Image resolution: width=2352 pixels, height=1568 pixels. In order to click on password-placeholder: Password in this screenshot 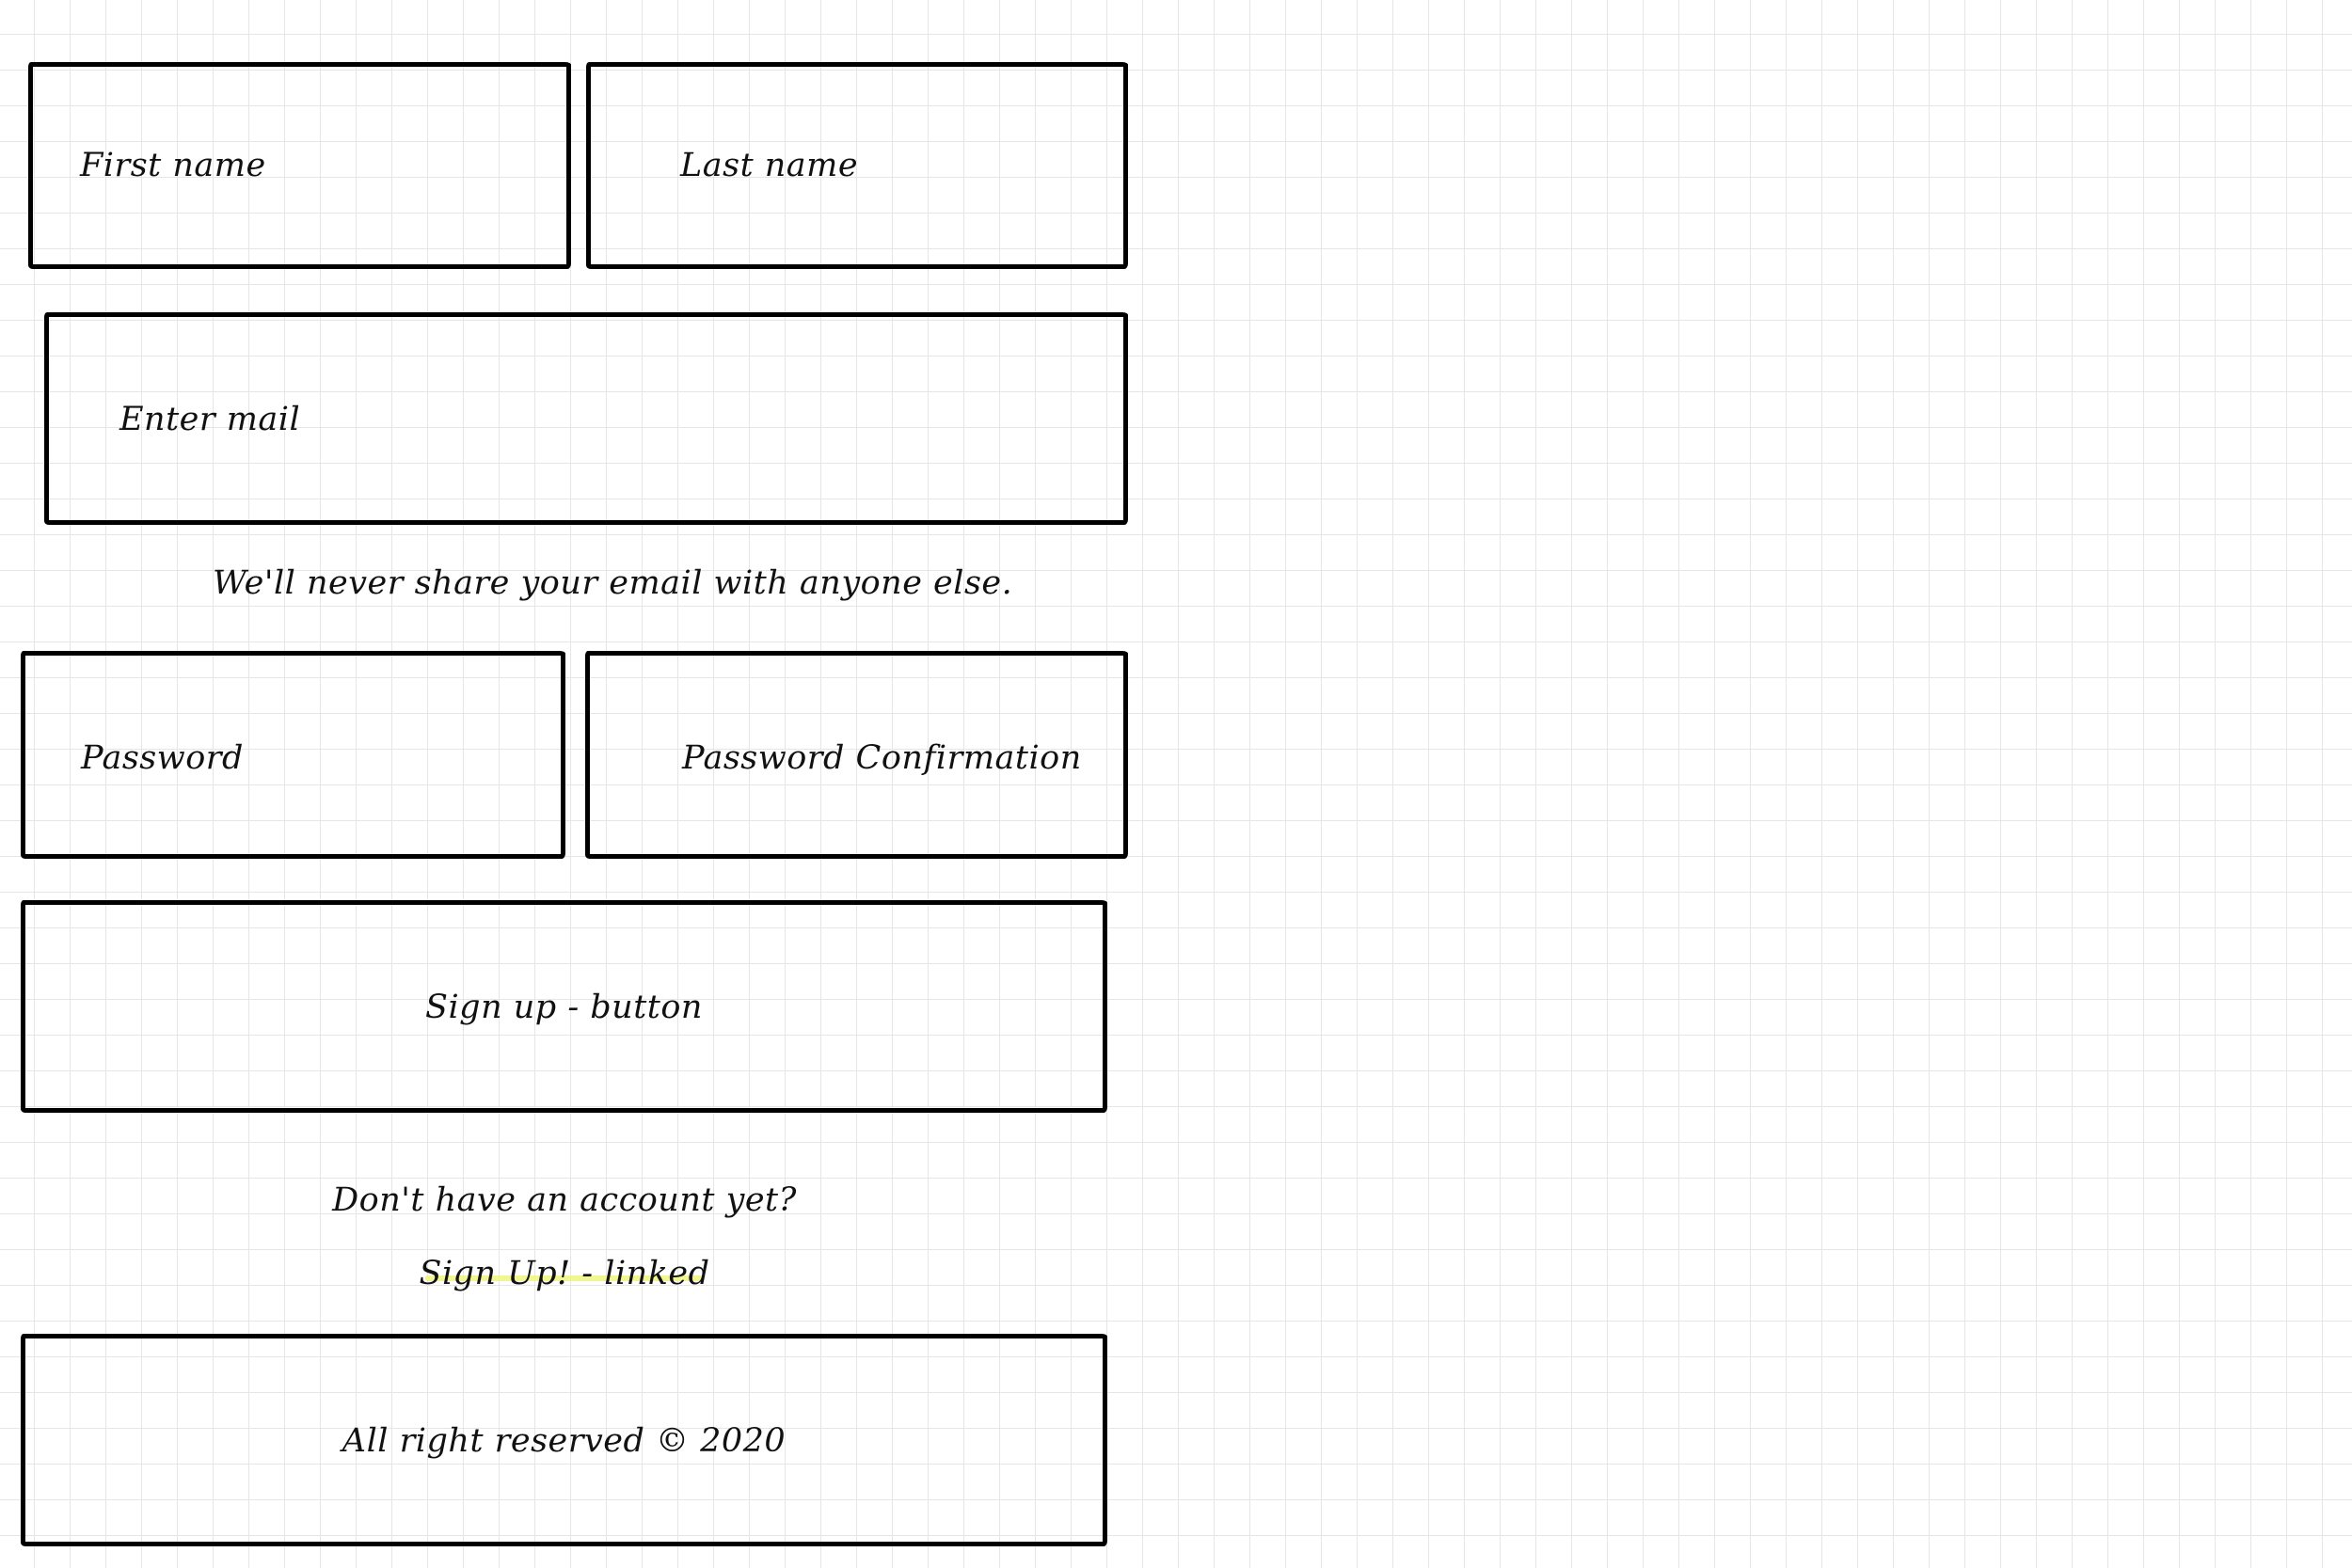, I will do `click(162, 758)`.